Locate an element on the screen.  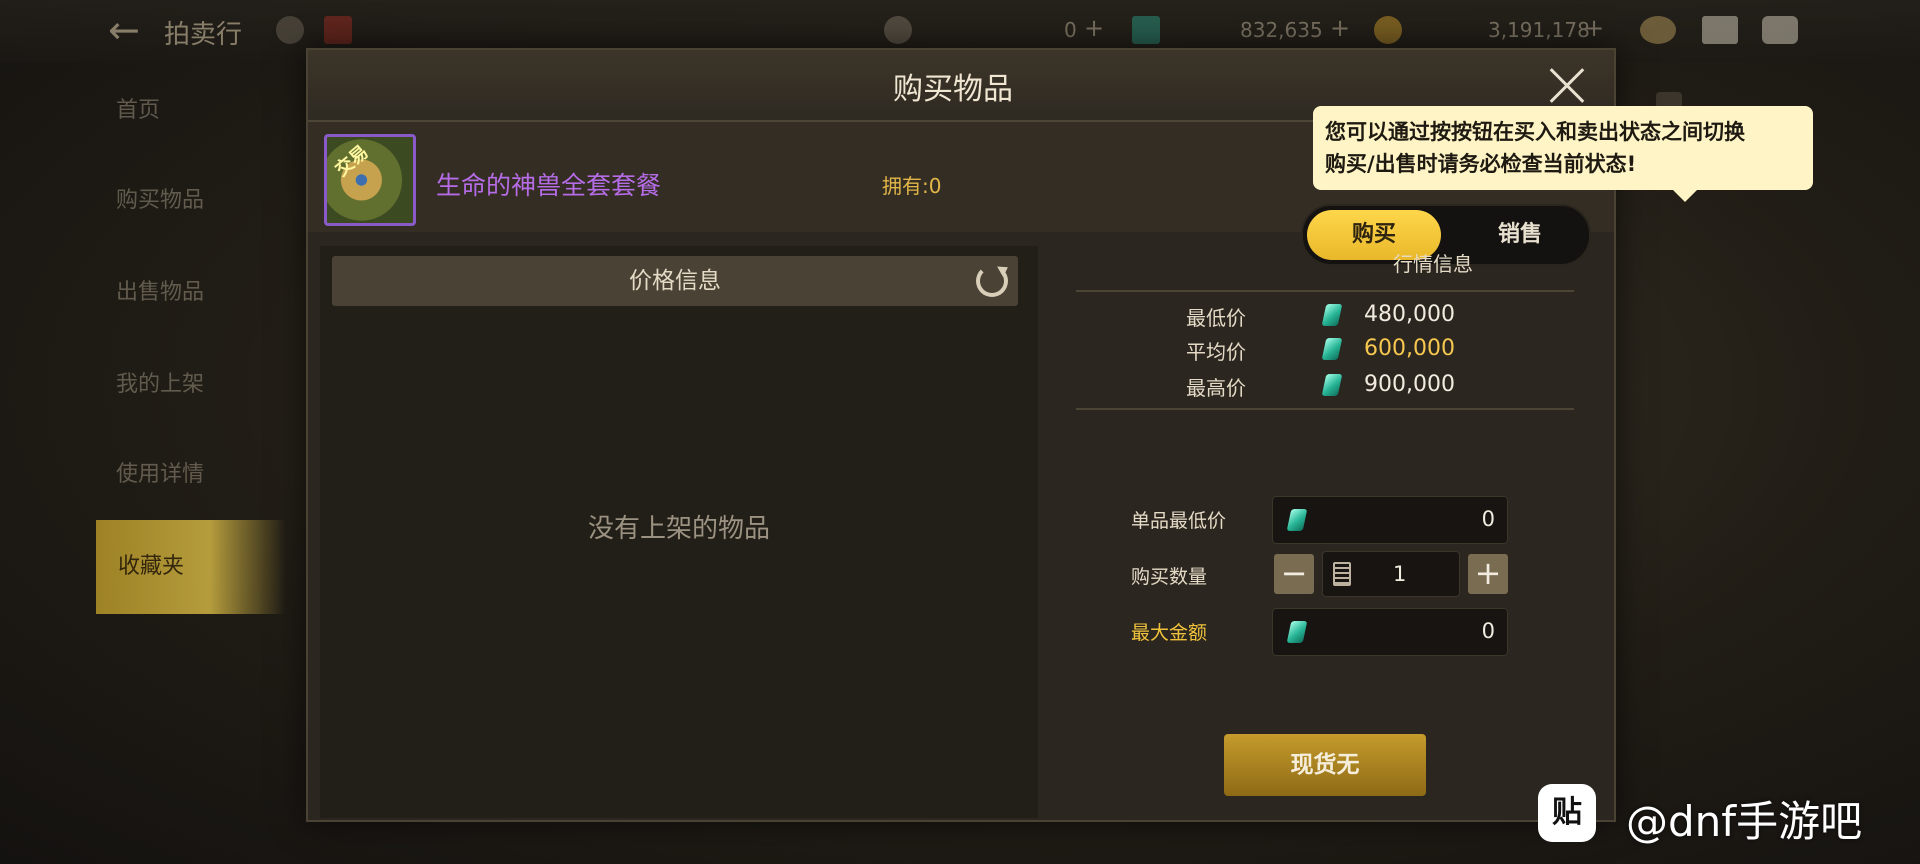
chat-icon is located at coordinates (1780, 30).